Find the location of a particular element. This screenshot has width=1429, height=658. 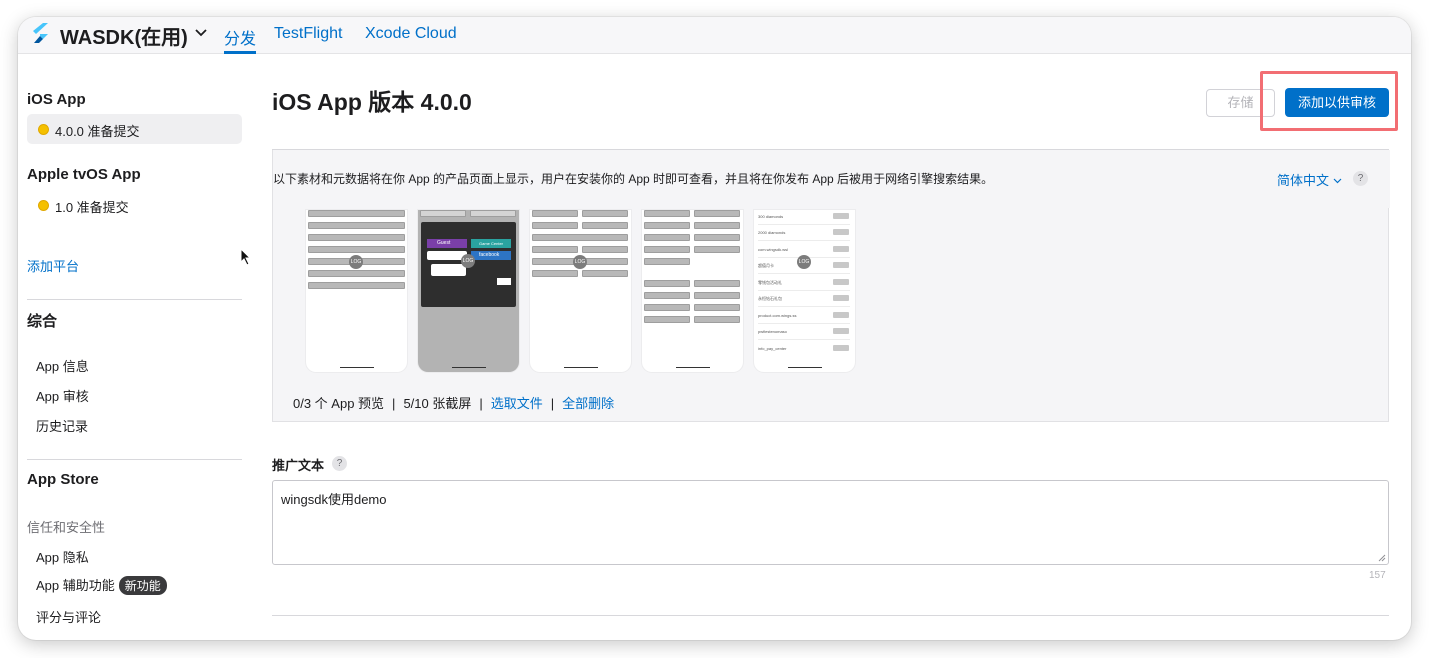

highlight-box is located at coordinates (1329, 101).